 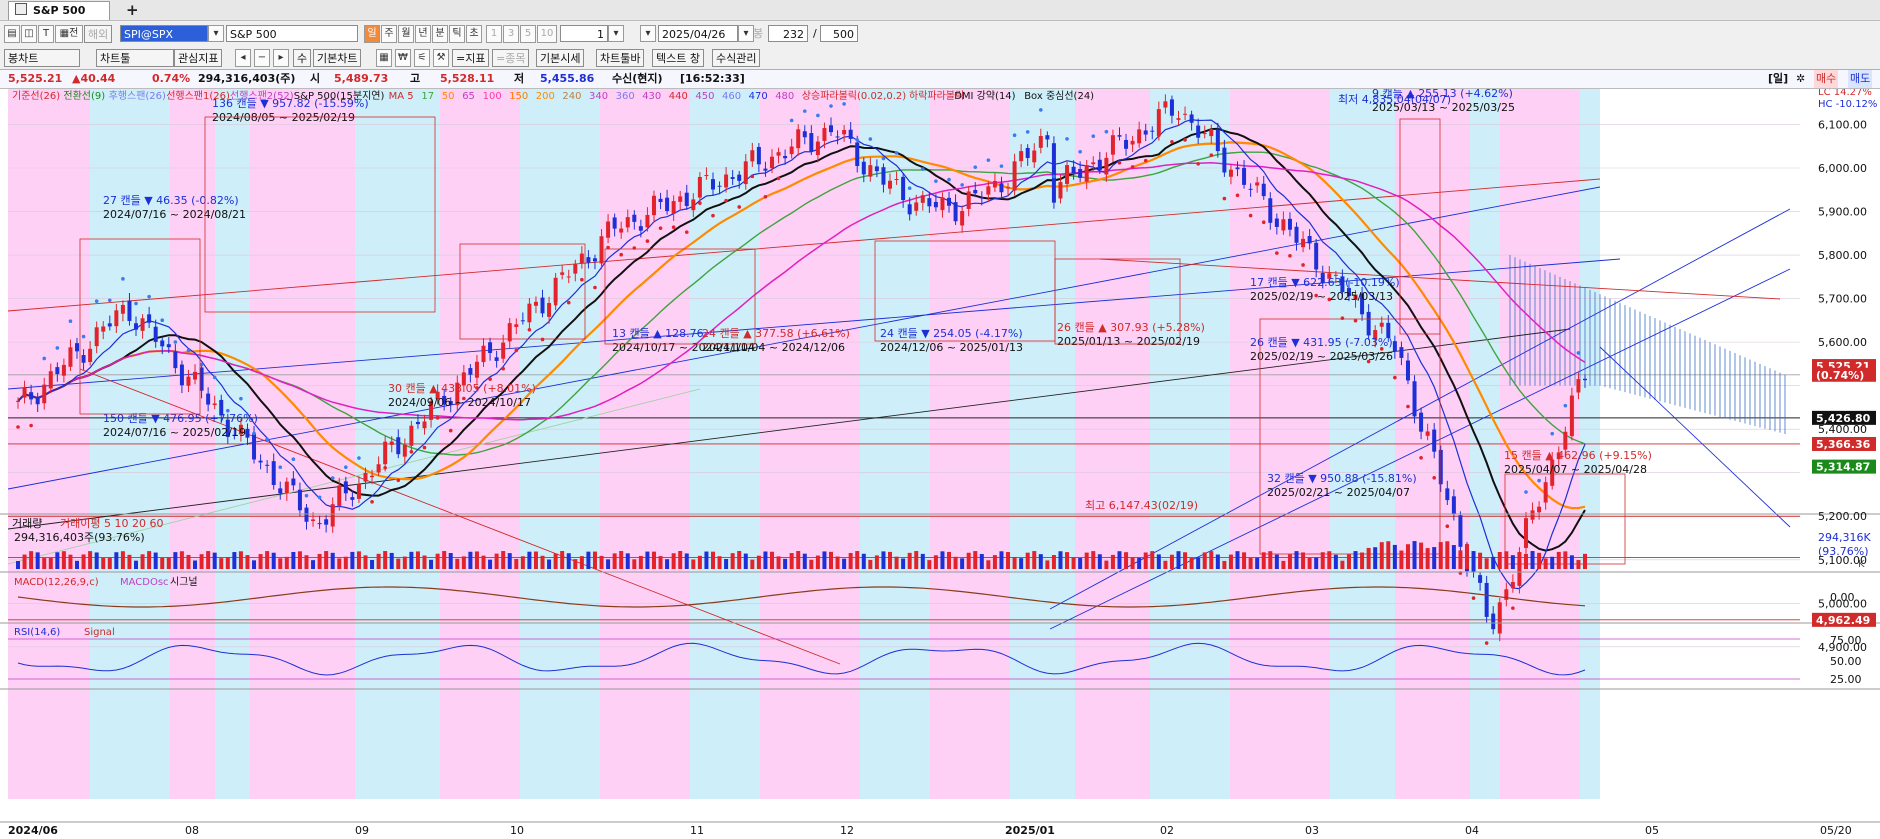 I want to click on buy-button: 매수, so click(x=1826, y=79).